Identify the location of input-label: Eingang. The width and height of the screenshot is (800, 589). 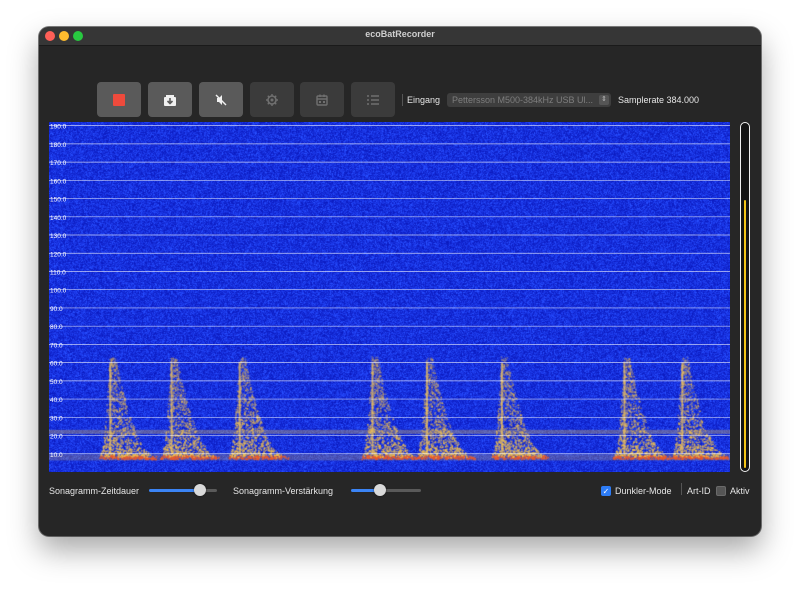
(424, 100).